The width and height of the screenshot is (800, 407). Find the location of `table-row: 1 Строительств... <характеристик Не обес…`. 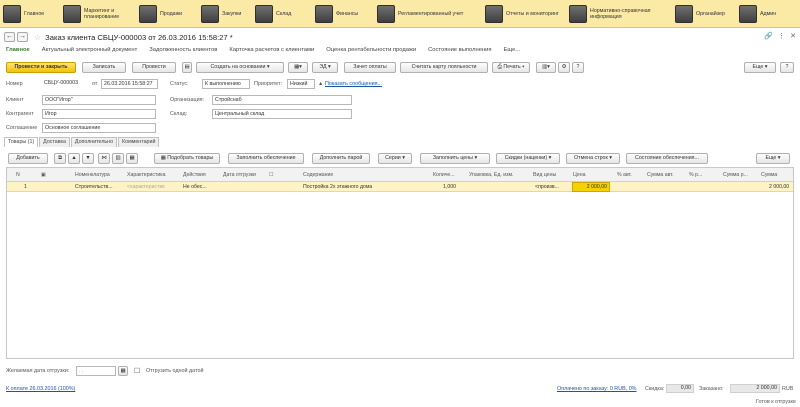

table-row: 1 Строительств... <характеристик Не обес… is located at coordinates (400, 187).